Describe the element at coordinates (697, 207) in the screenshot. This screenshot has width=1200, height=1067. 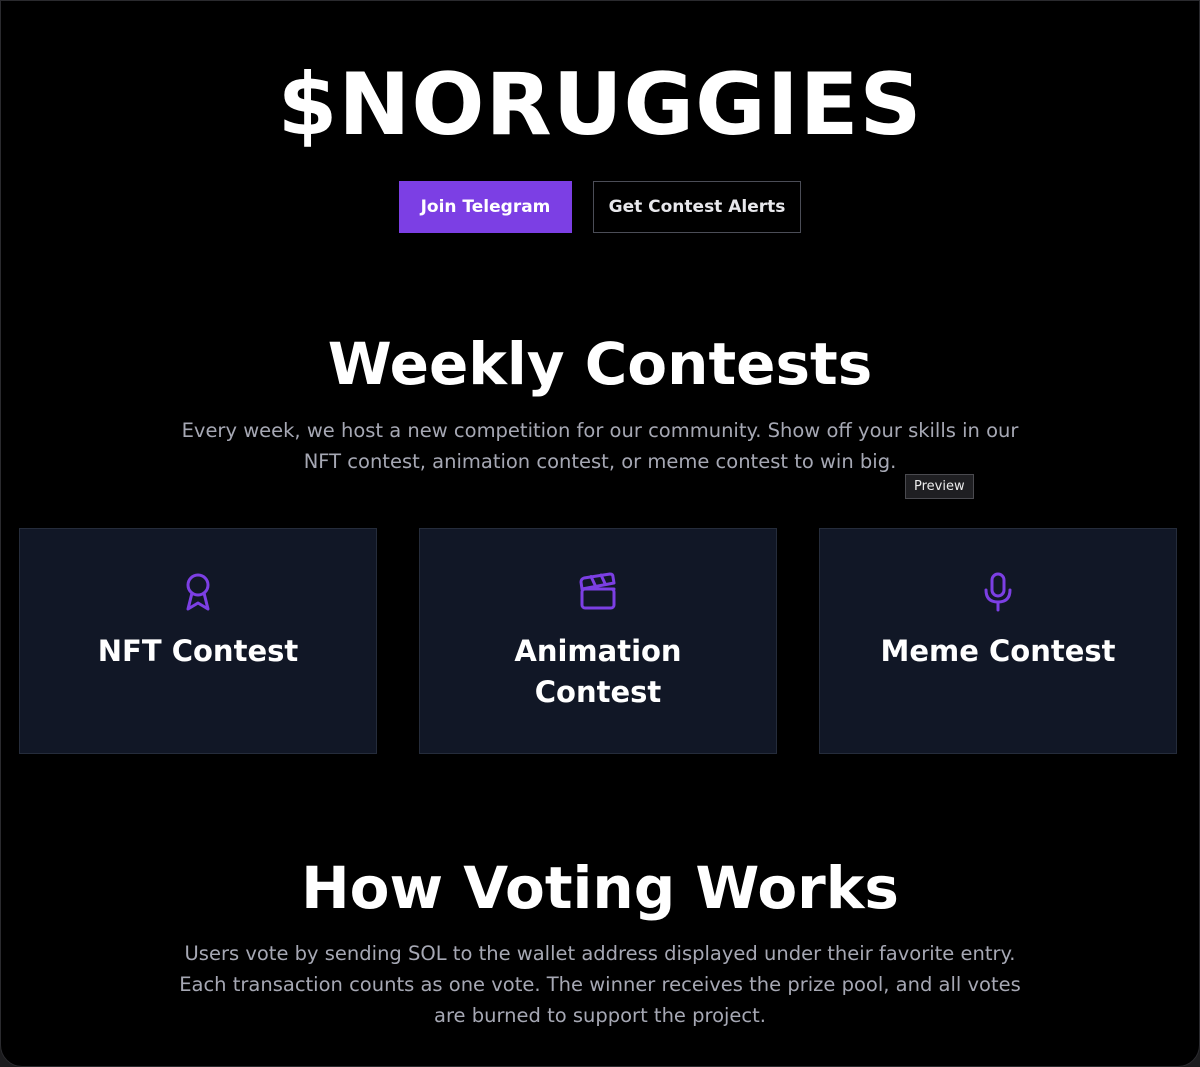
I see `contest-alerts-button: Get Contest Alerts` at that location.